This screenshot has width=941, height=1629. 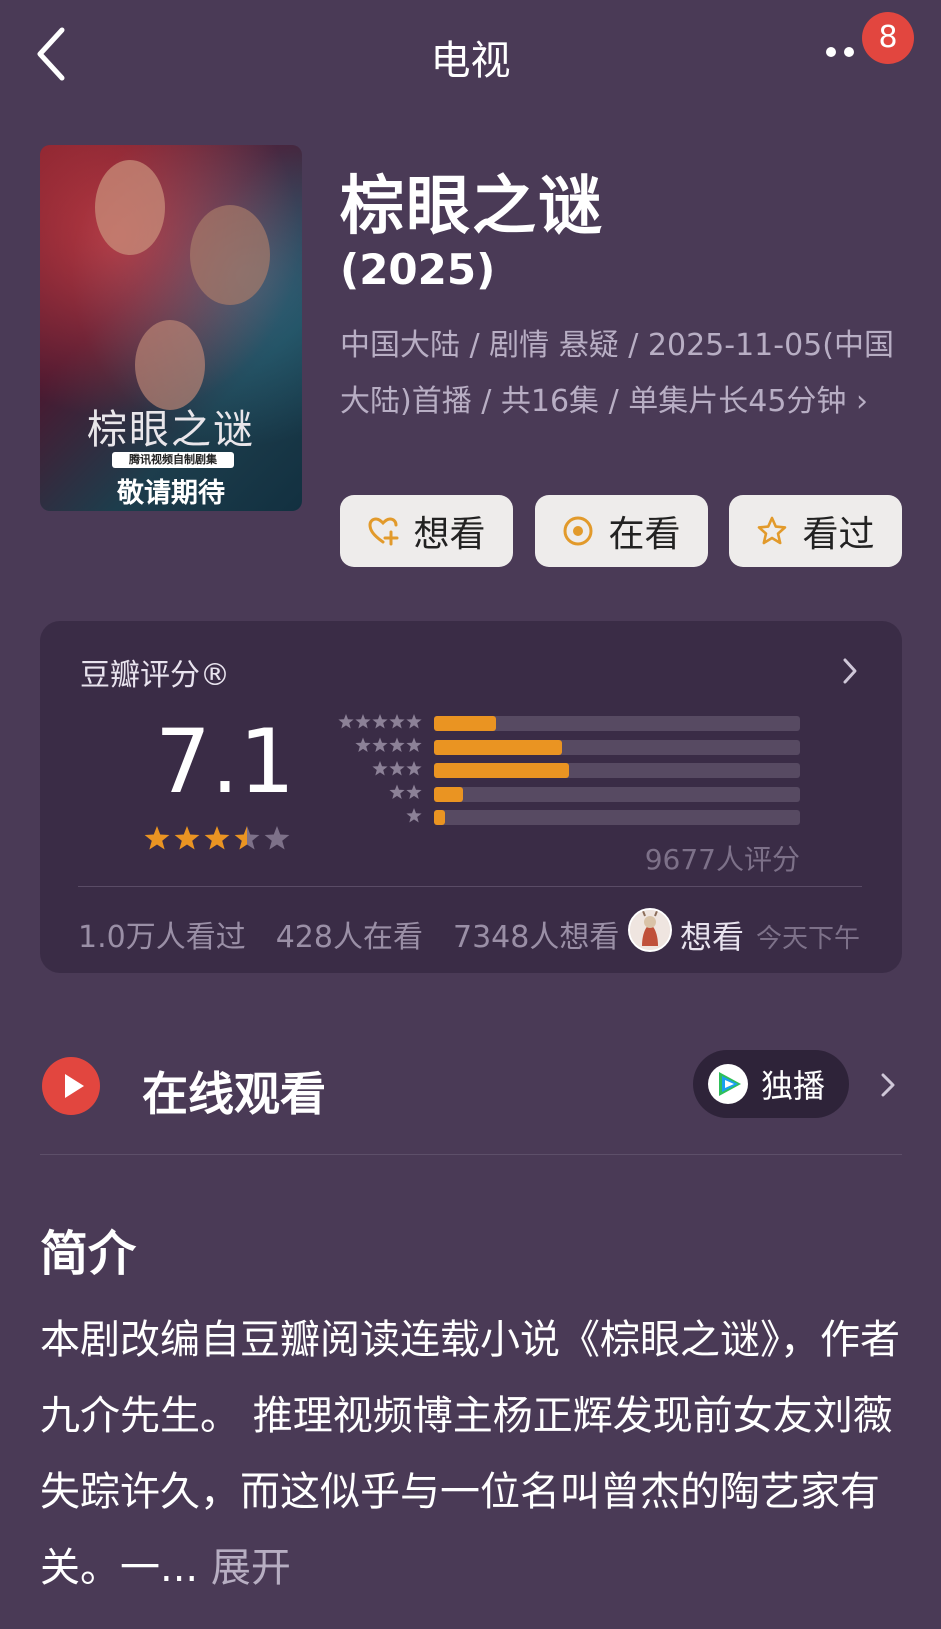 What do you see at coordinates (418, 269) in the screenshot?
I see `show-year: (2025)` at bounding box center [418, 269].